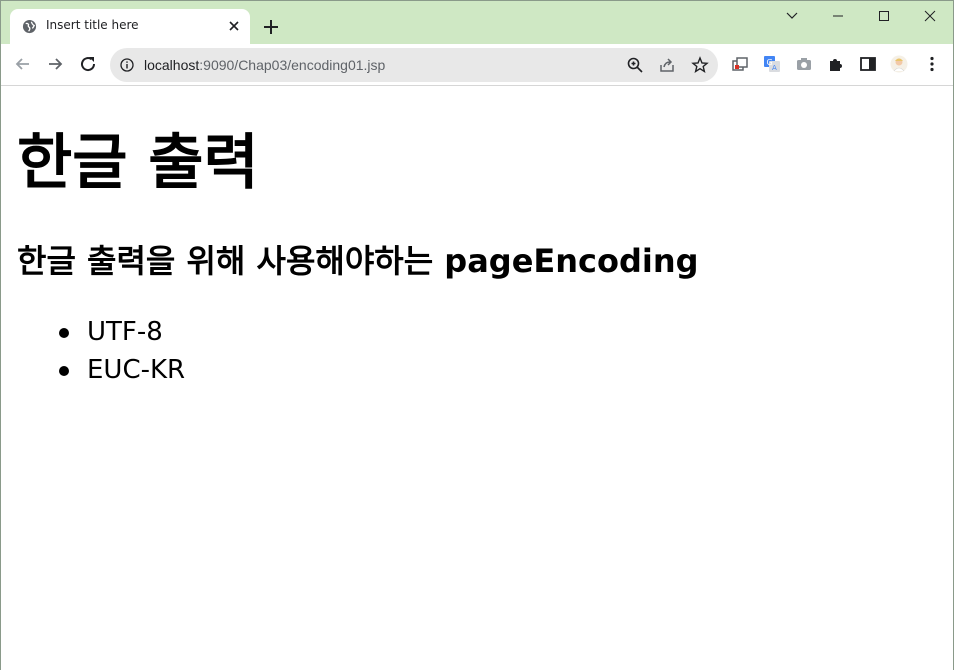 Image resolution: width=954 pixels, height=670 pixels. Describe the element at coordinates (740, 64) in the screenshot. I see `screen-capture-icon` at that location.